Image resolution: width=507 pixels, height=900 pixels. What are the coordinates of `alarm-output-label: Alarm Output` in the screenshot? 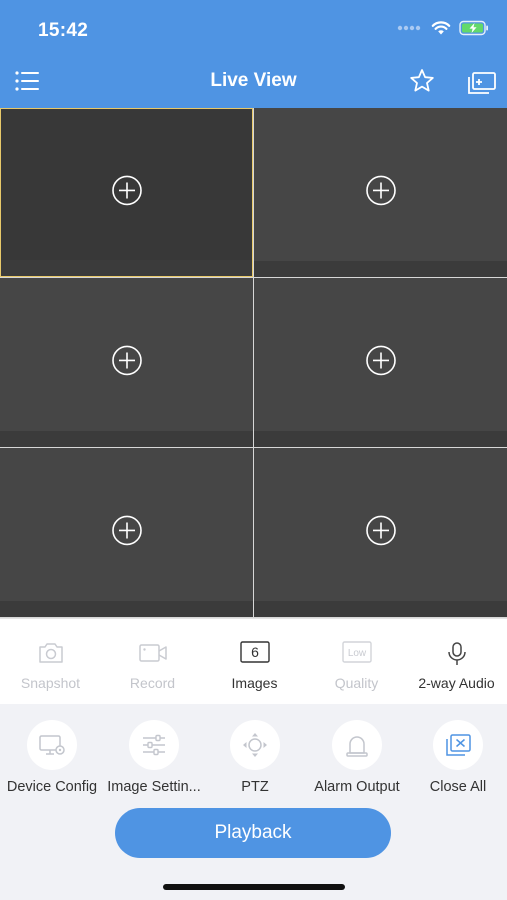 It's located at (357, 787).